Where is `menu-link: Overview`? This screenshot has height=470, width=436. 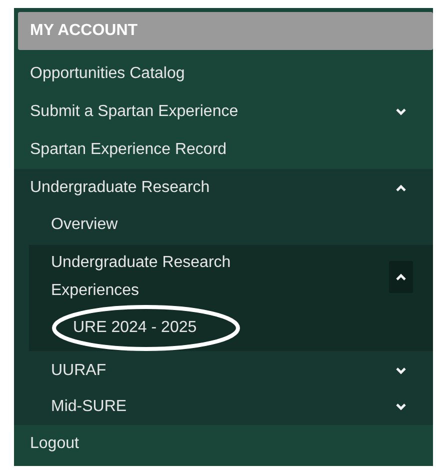 menu-link: Overview is located at coordinates (225, 225).